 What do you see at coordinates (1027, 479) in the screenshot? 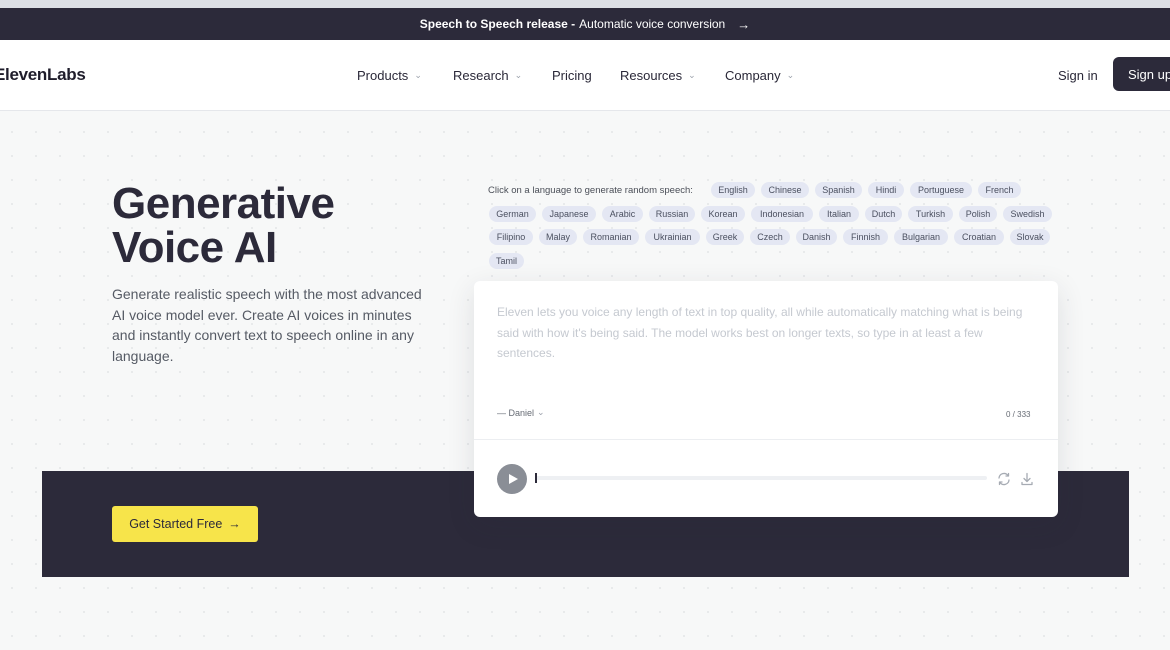
I see `download-icon` at bounding box center [1027, 479].